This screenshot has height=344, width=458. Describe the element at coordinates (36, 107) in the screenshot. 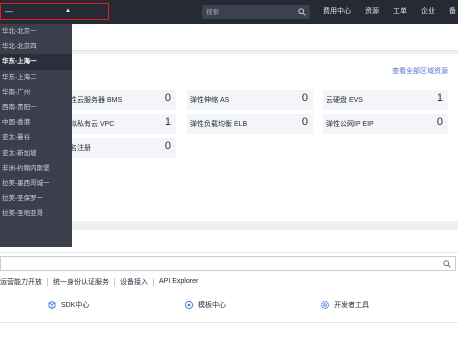

I see `region-option: 西南-贵阳一` at that location.